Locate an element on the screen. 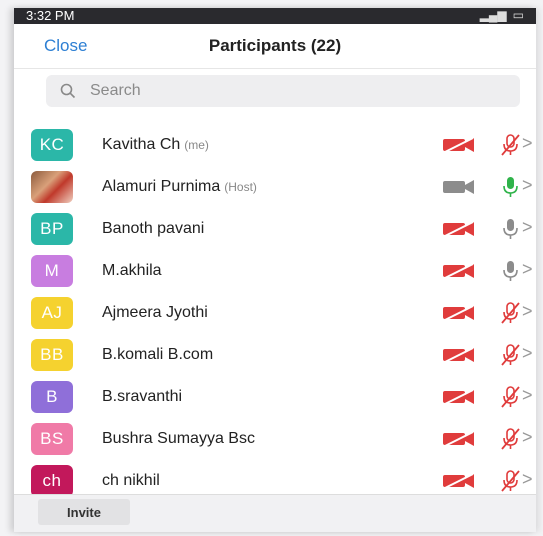  avatar: AJ is located at coordinates (52, 313).